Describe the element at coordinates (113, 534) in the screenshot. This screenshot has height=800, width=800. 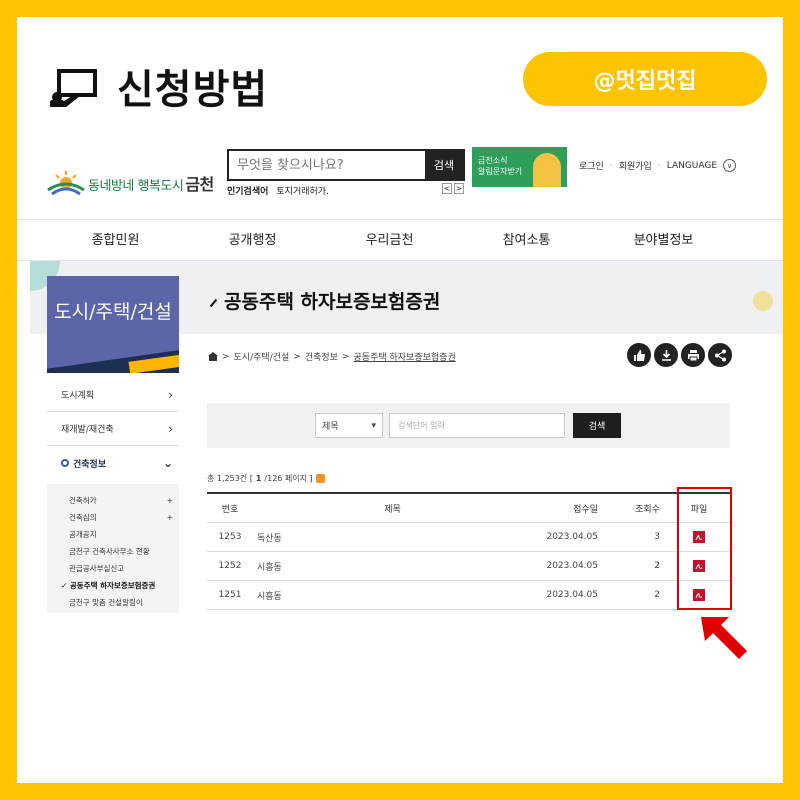
I see `submenu-item: 공개공지` at that location.